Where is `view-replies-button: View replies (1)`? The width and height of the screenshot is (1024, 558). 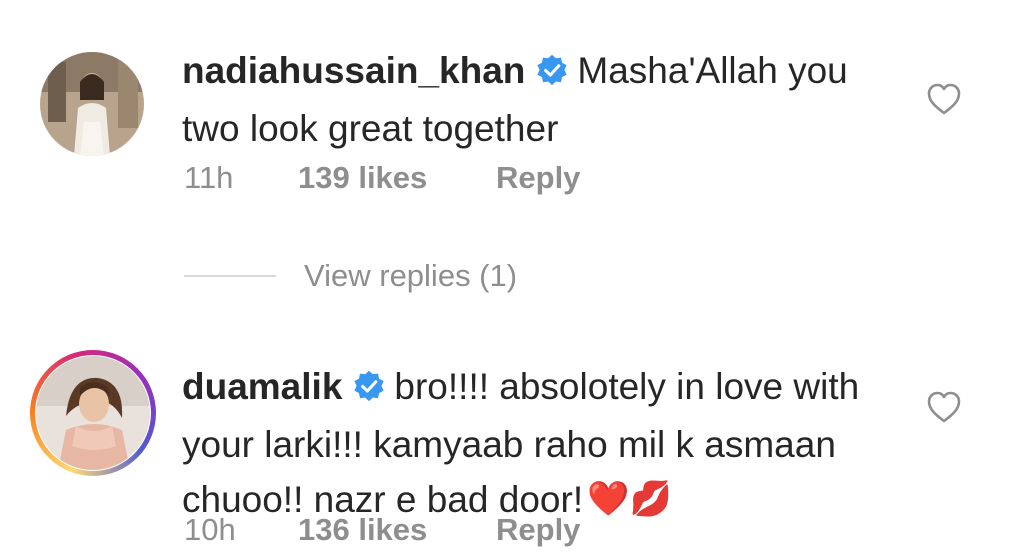
view-replies-button: View replies (1) is located at coordinates (350, 276).